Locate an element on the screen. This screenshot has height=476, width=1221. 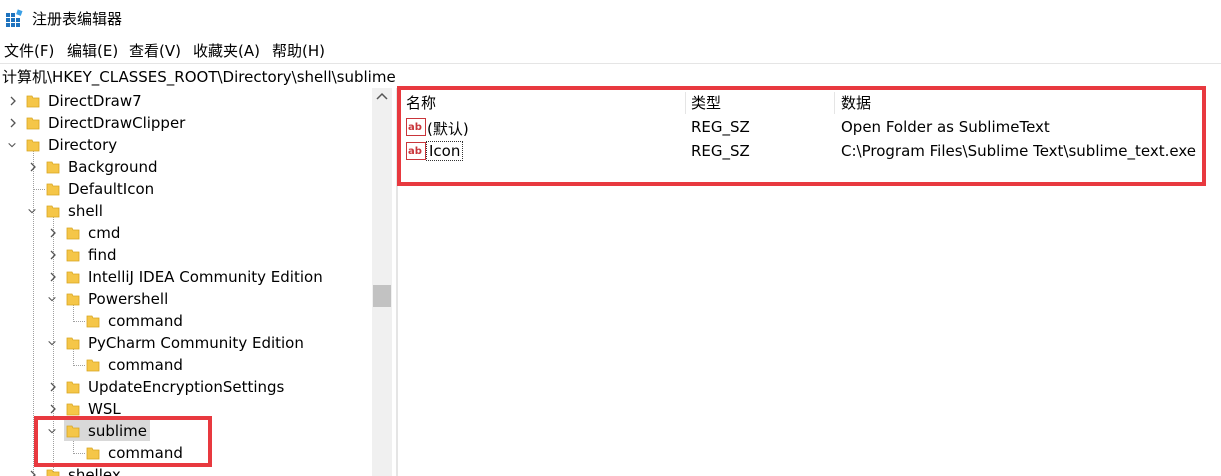
registry-editor-icon is located at coordinates (14, 18).